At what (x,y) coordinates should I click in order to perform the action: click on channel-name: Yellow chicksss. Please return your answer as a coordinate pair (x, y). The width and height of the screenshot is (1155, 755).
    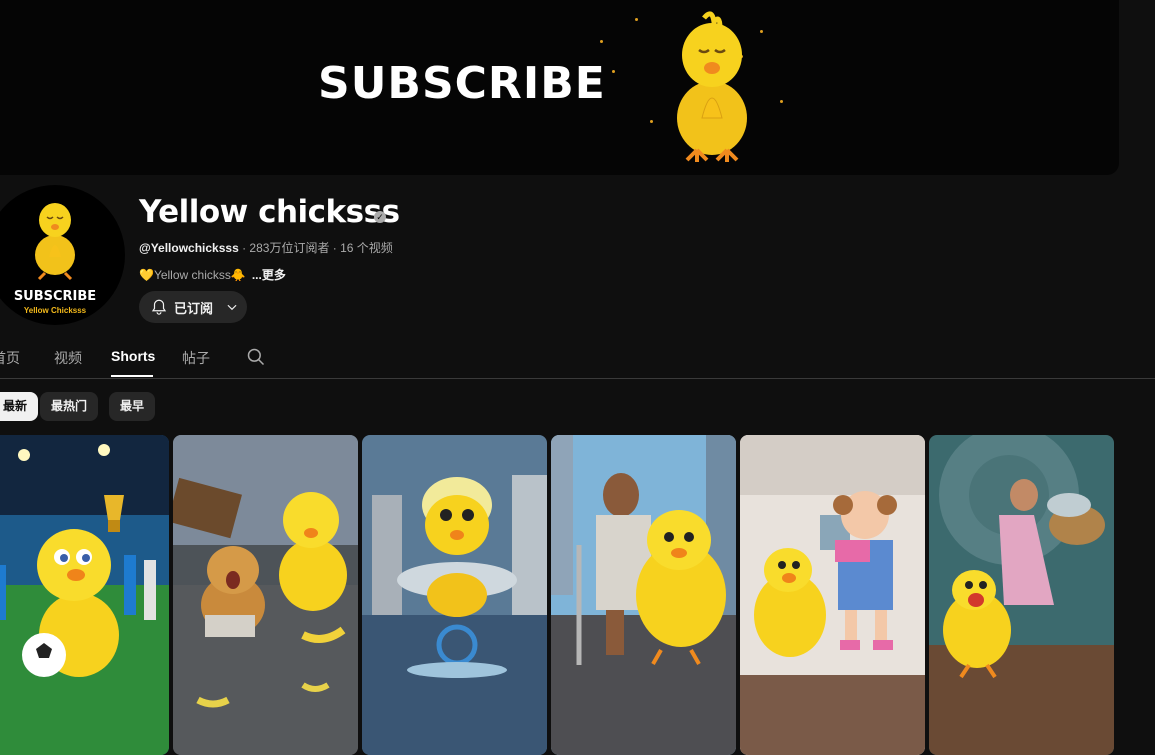
    Looking at the image, I should click on (269, 212).